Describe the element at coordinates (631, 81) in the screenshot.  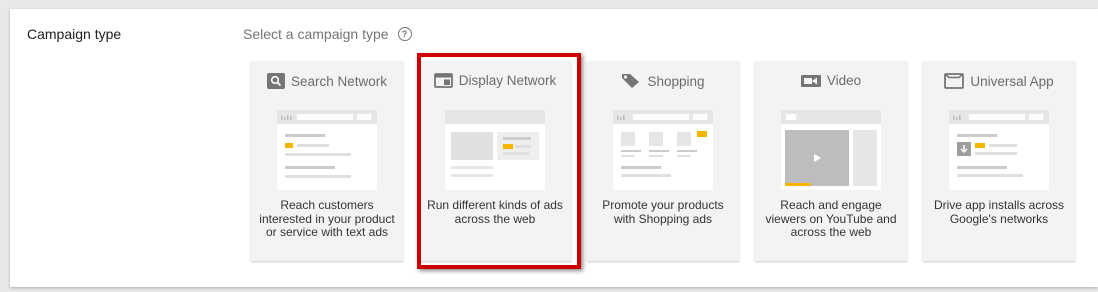
I see `tag-icon` at that location.